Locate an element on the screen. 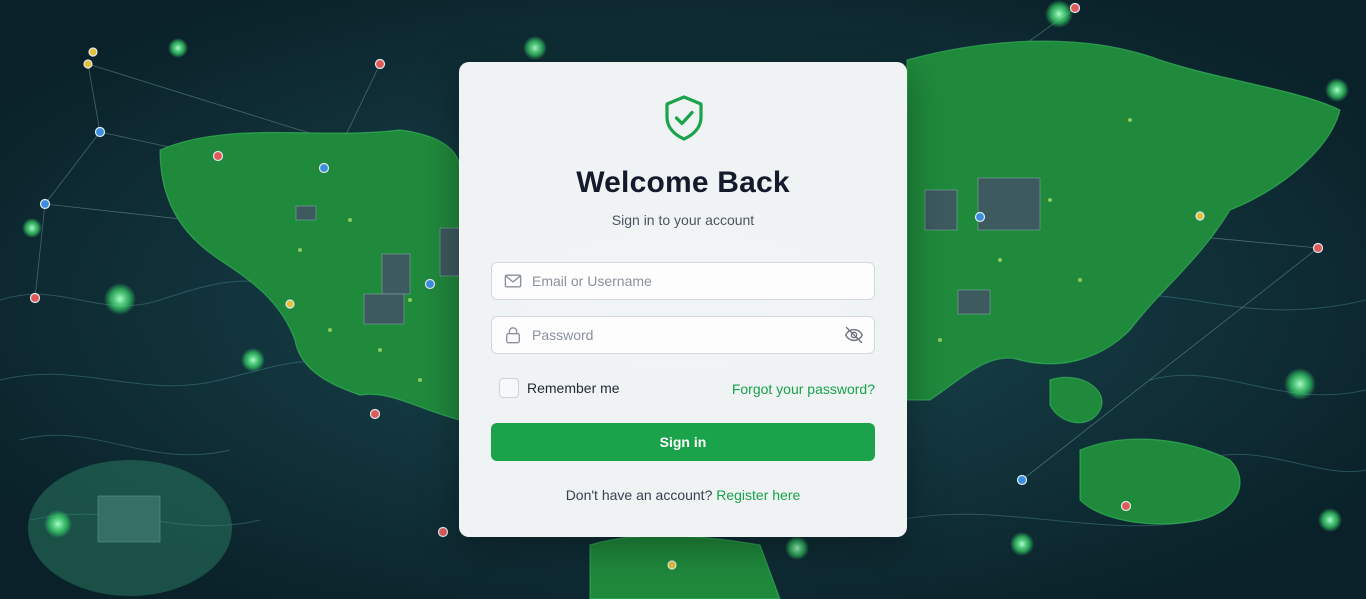 Image resolution: width=1366 pixels, height=599 pixels. username-field is located at coordinates (683, 281).